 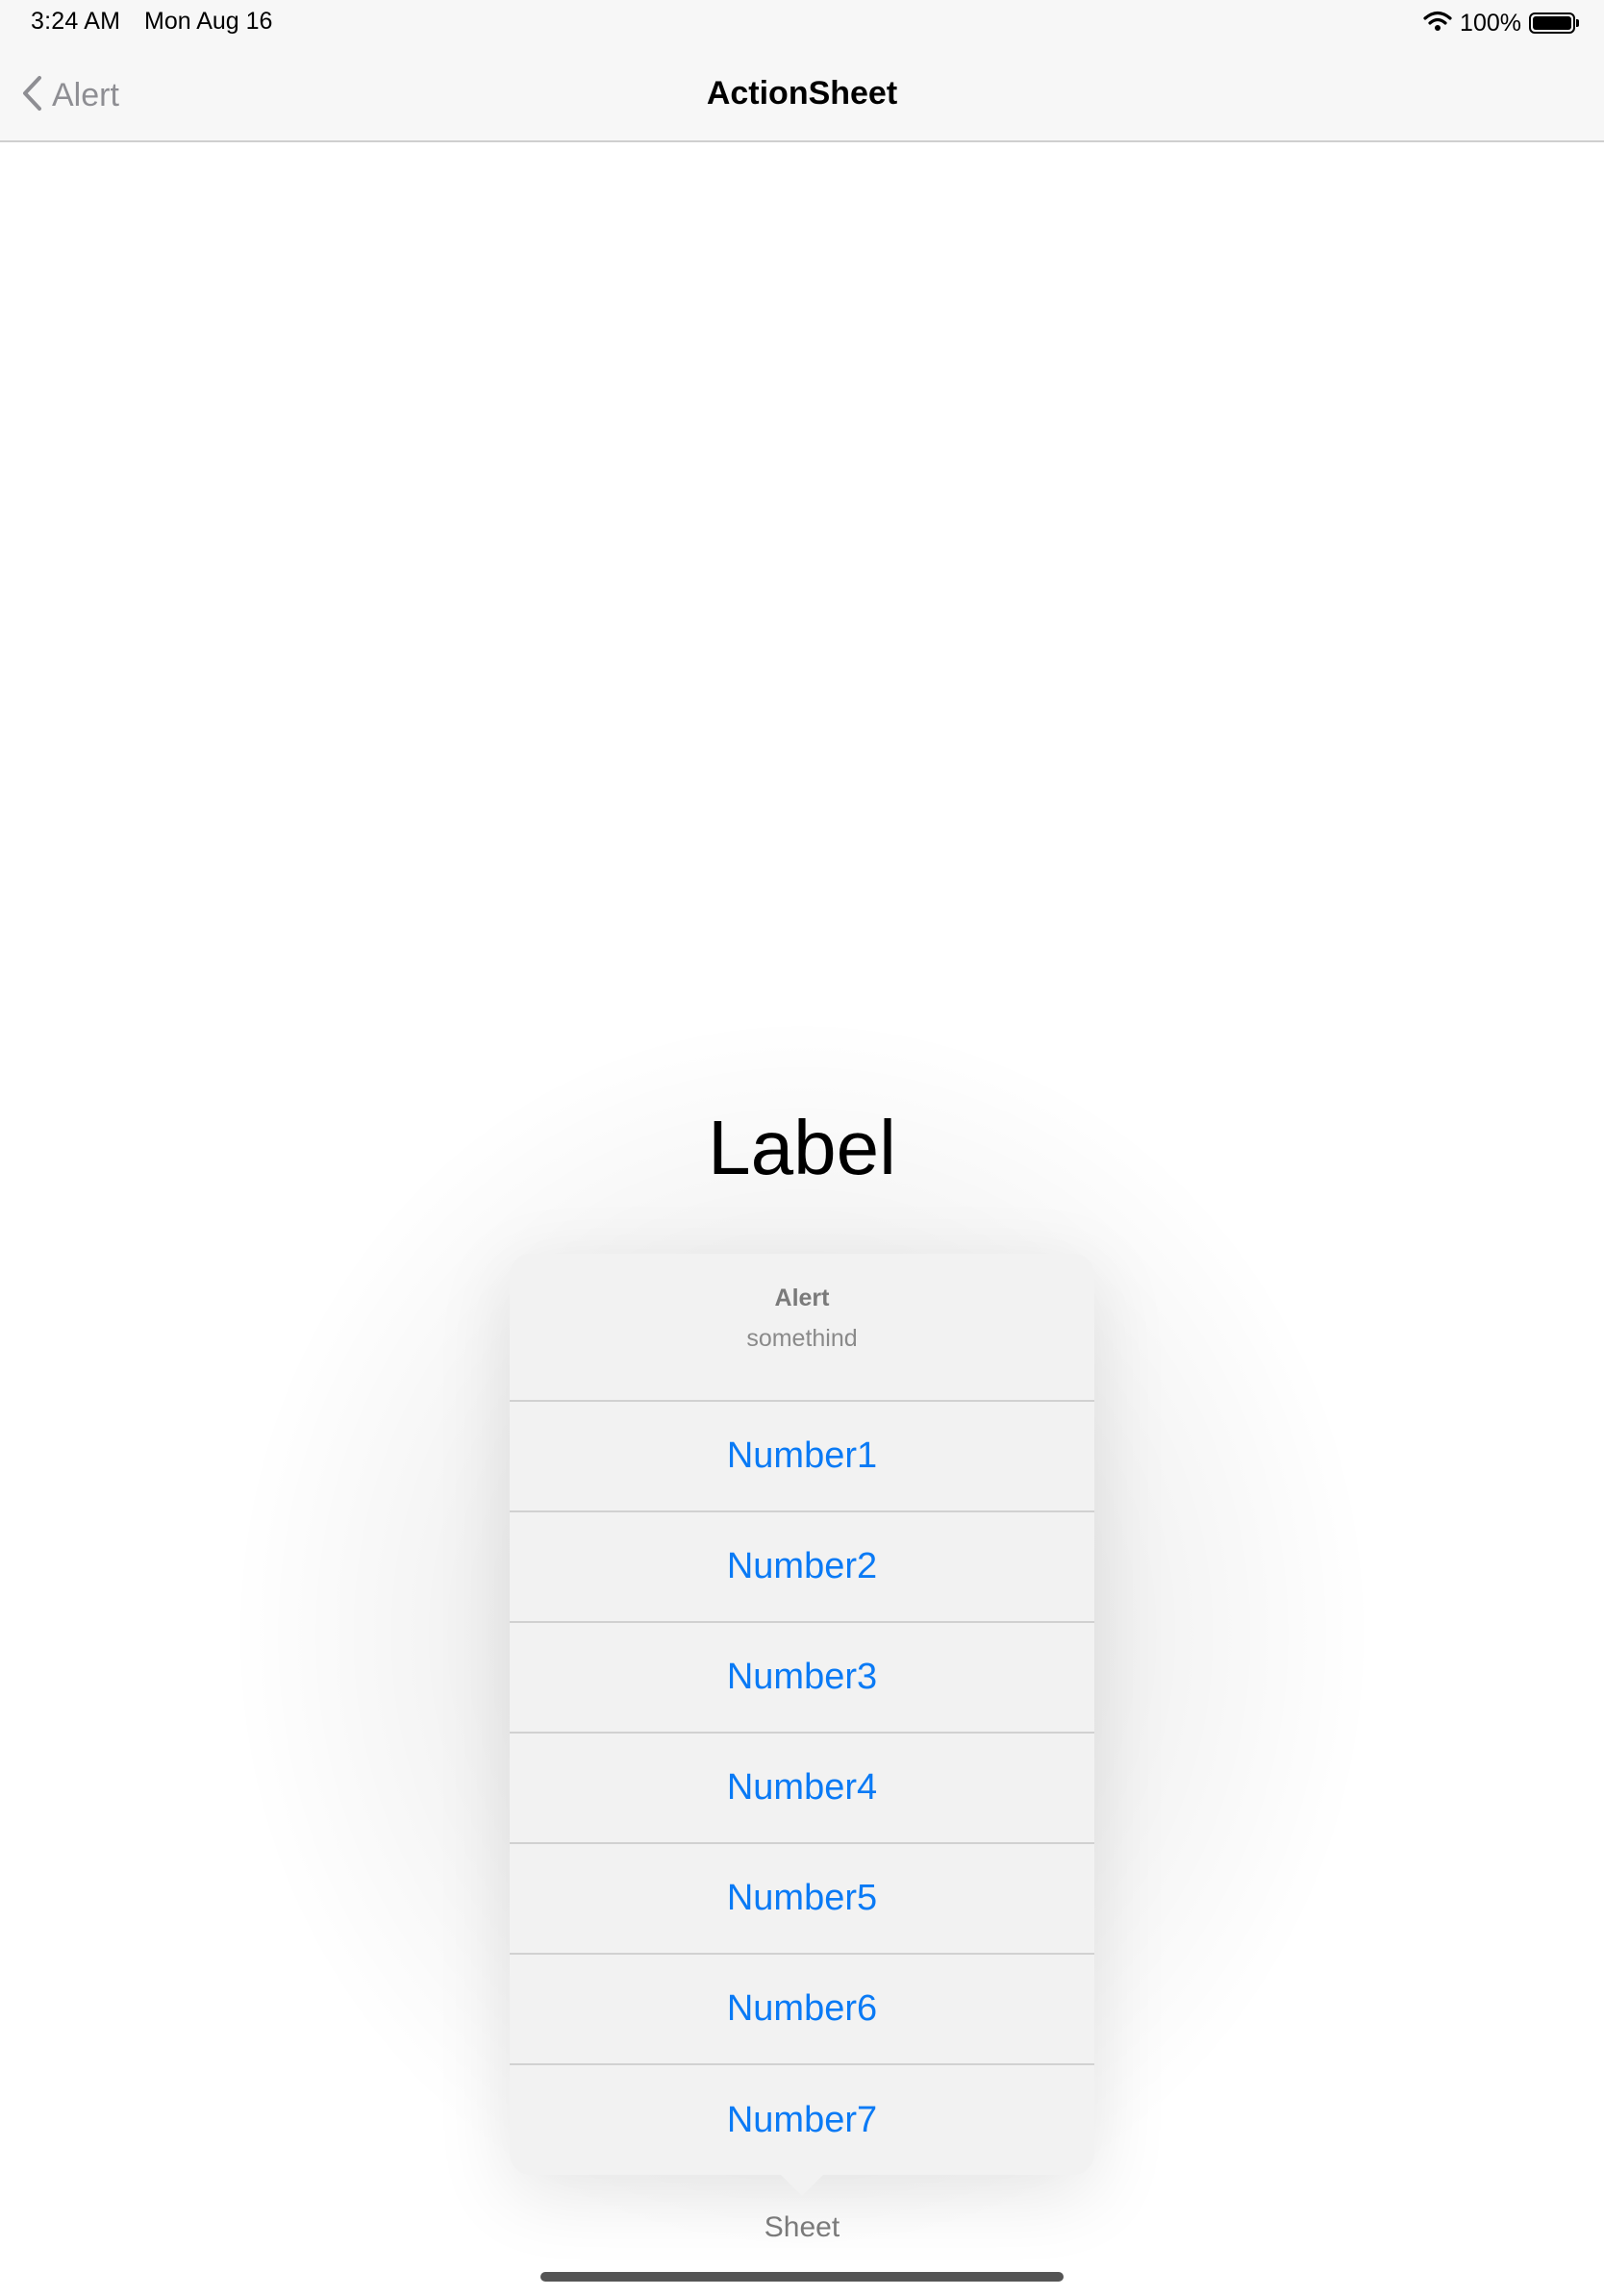 I want to click on battery-percent: 100%, so click(x=1490, y=23).